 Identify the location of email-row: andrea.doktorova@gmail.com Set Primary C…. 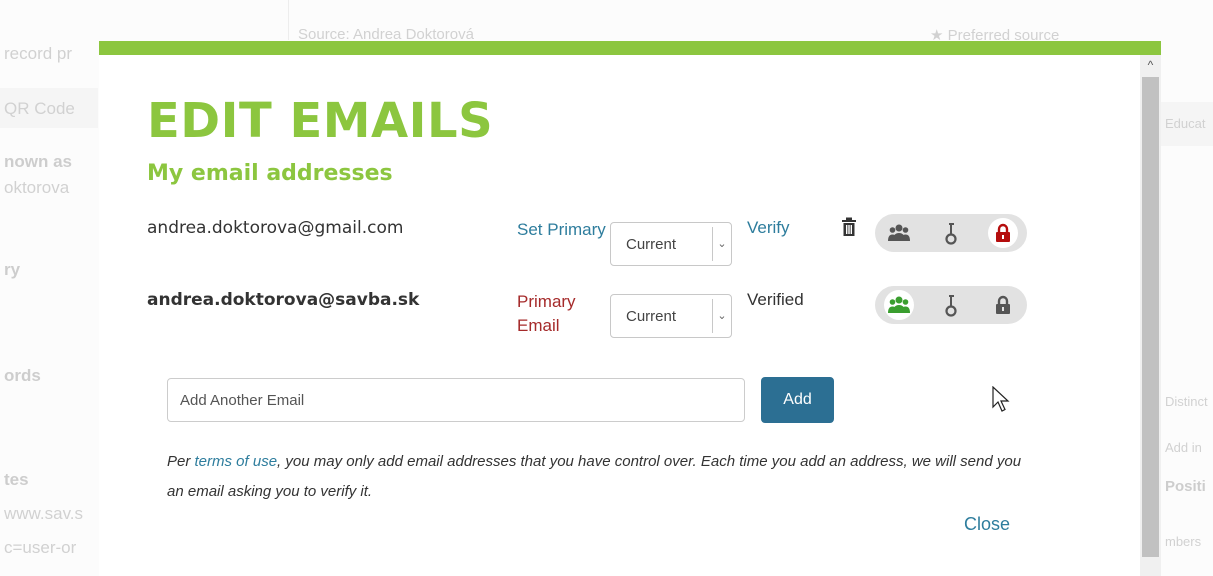
(597, 249).